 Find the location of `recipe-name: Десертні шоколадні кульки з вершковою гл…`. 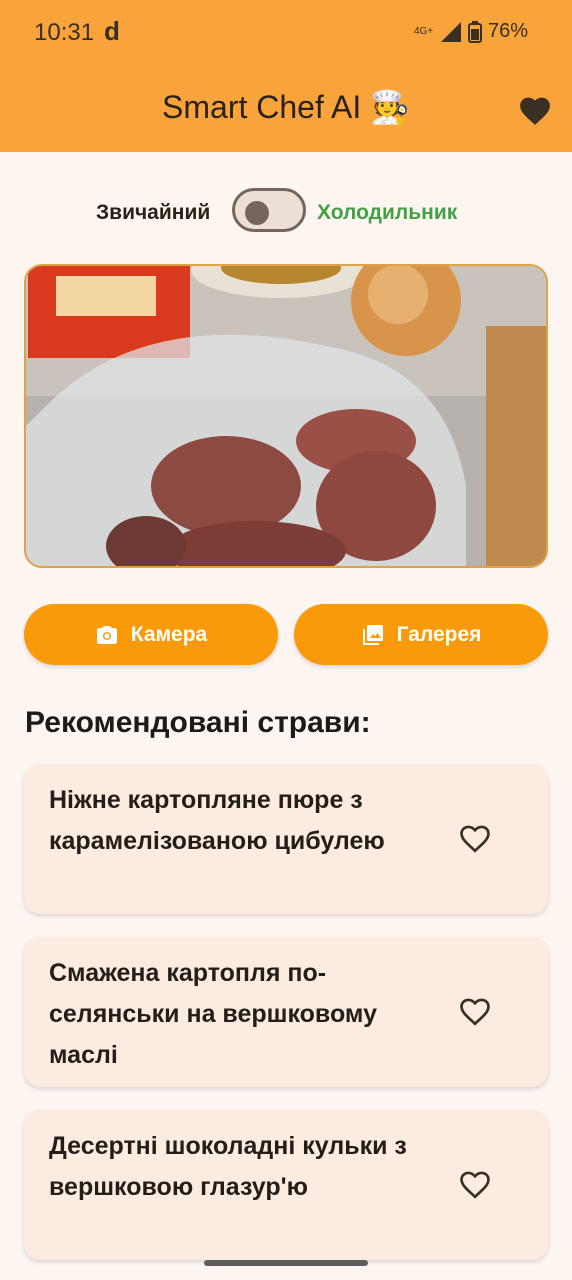

recipe-name: Десертні шоколадні кульки з вершковою гл… is located at coordinates (228, 1166).